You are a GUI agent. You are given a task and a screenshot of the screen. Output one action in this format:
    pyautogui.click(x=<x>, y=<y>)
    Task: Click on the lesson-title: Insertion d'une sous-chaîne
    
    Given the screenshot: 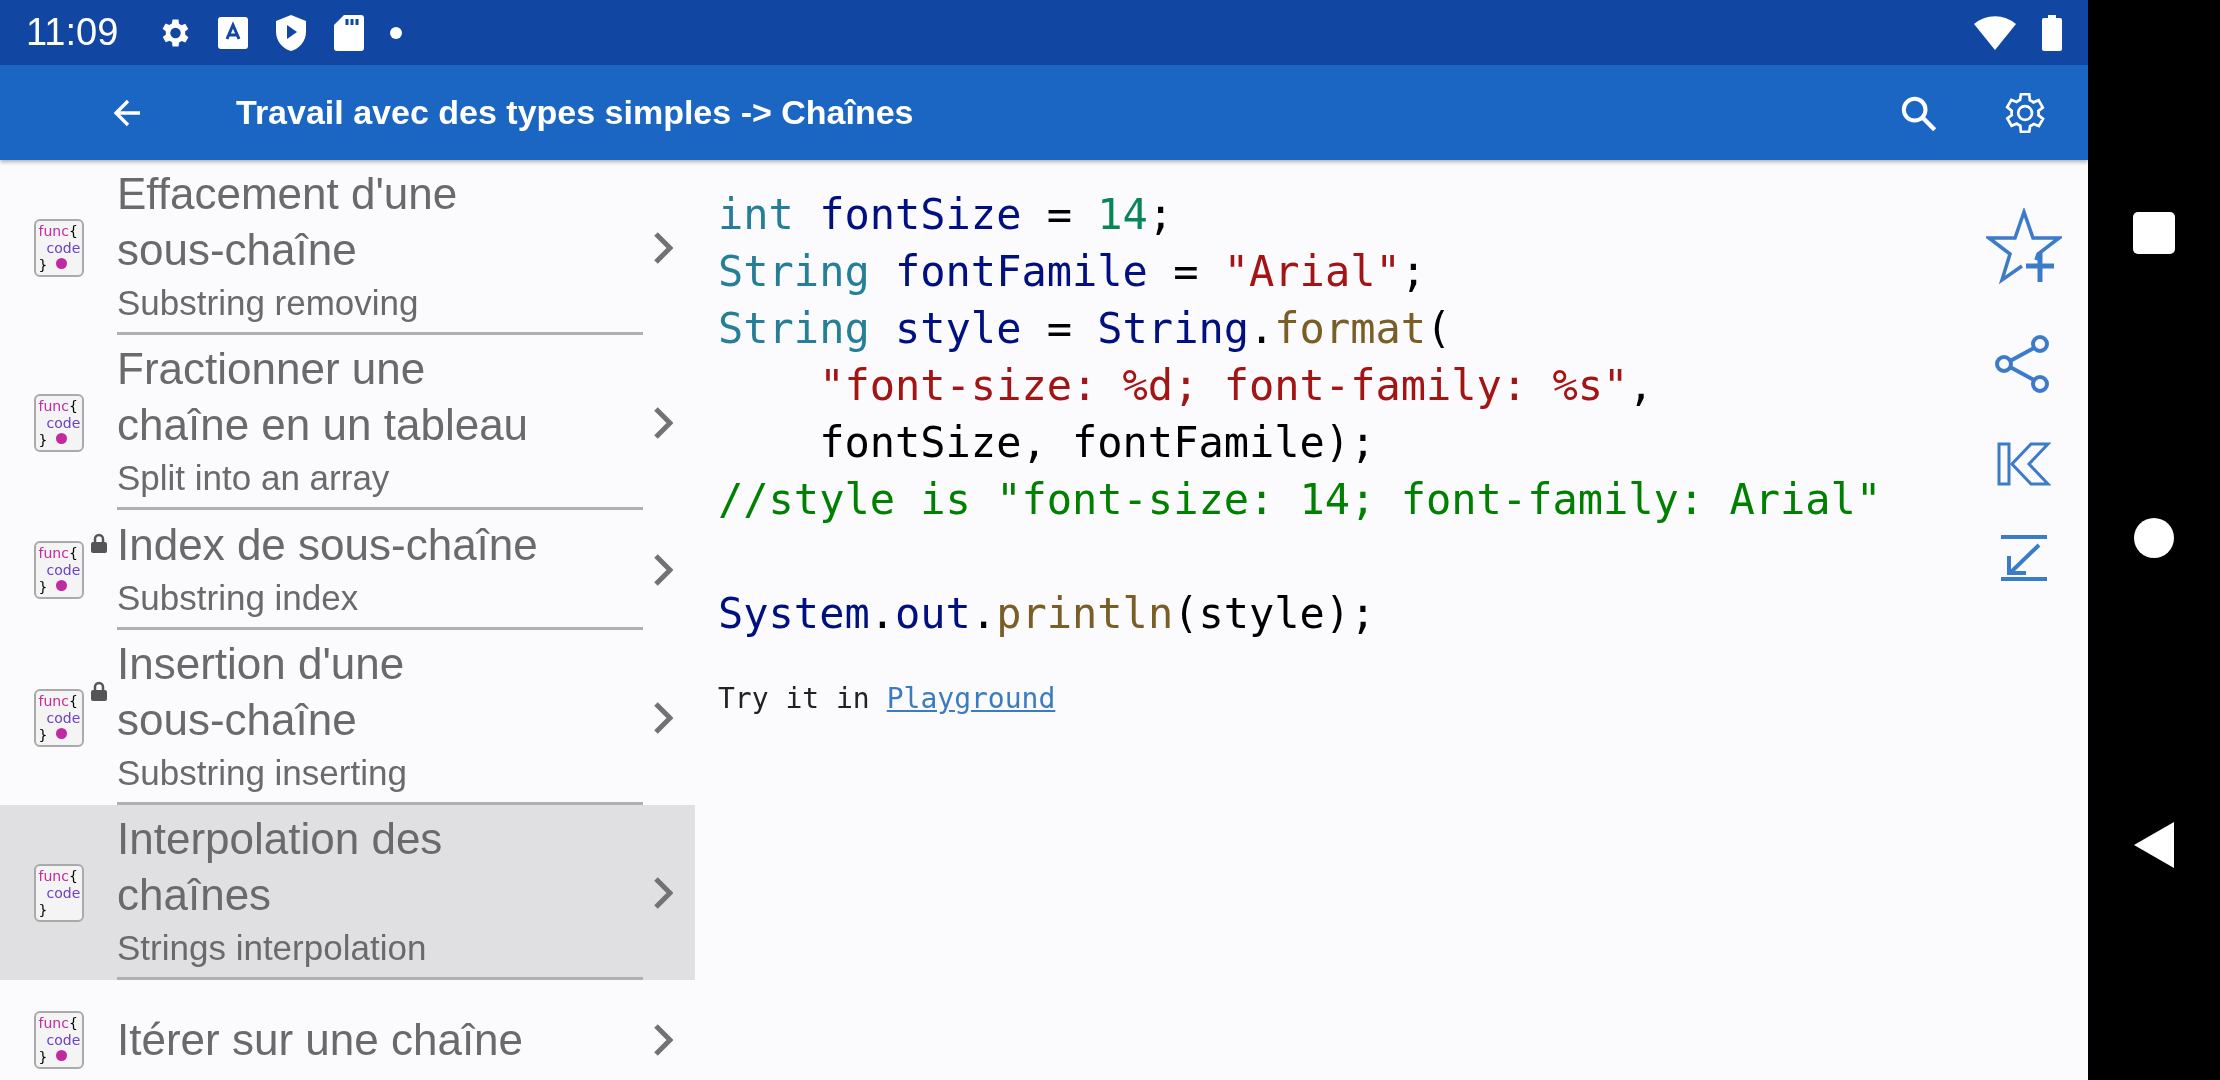 What is the action you would take?
    pyautogui.click(x=261, y=692)
    